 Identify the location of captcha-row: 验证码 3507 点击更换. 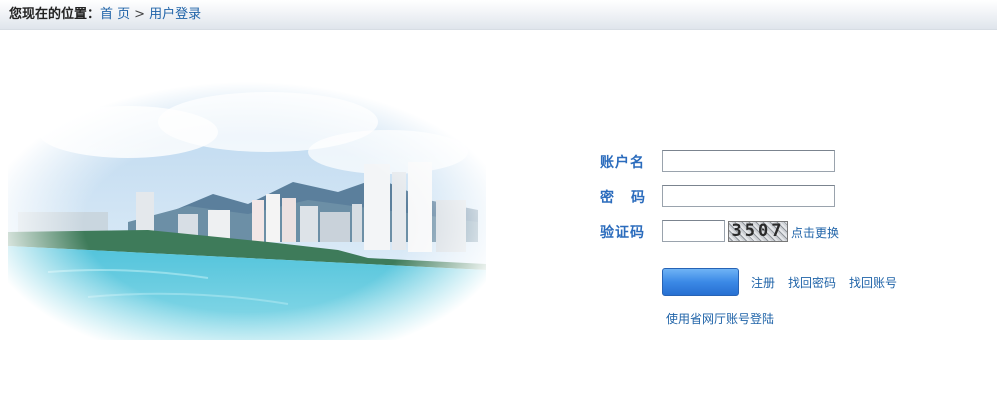
(750, 232).